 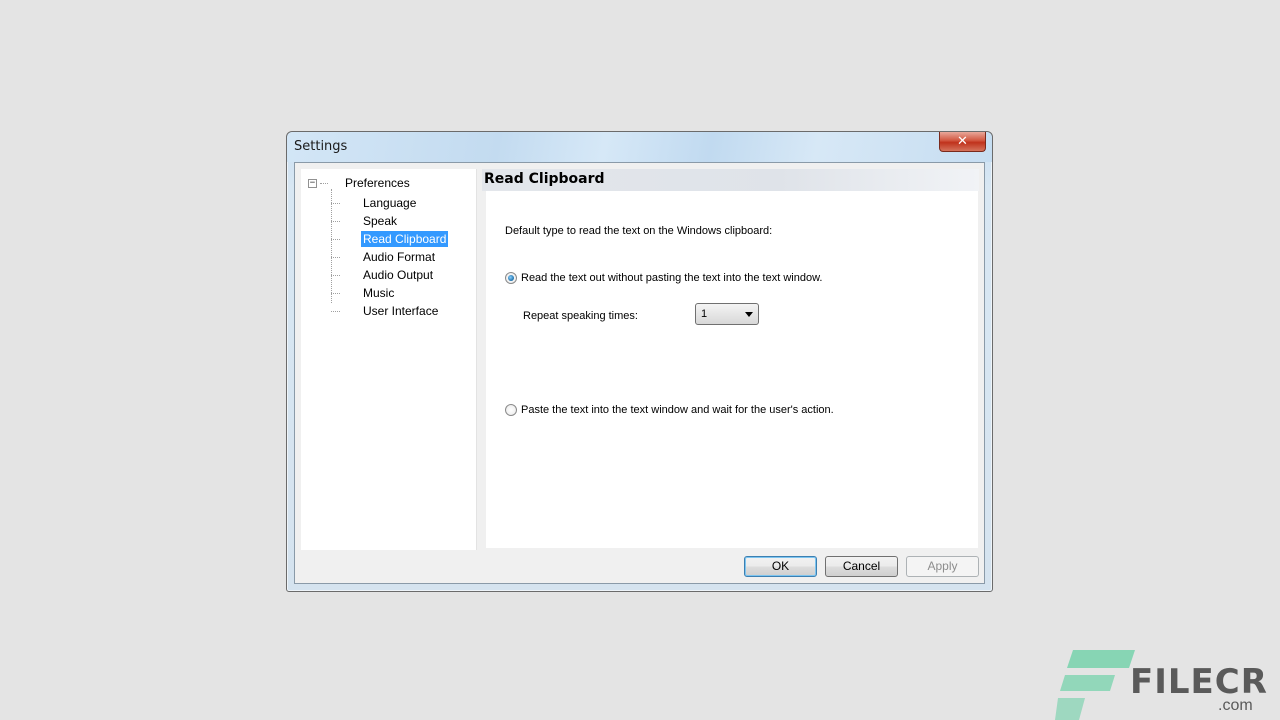 What do you see at coordinates (380, 221) in the screenshot?
I see `tree-item-label: Speak` at bounding box center [380, 221].